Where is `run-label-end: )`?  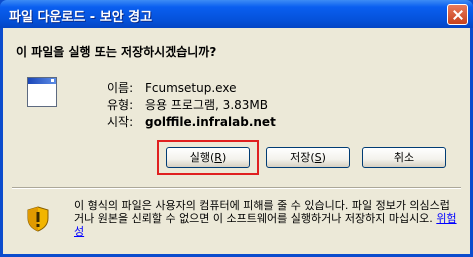 run-label-end: ) is located at coordinates (224, 157).